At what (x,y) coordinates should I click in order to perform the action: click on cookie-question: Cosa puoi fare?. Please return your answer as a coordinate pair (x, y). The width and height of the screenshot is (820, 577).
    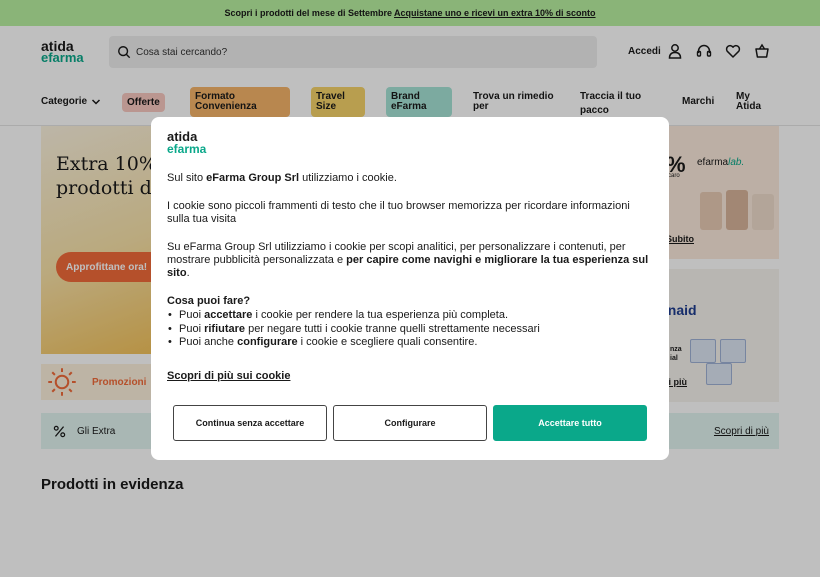
    Looking at the image, I should click on (209, 301).